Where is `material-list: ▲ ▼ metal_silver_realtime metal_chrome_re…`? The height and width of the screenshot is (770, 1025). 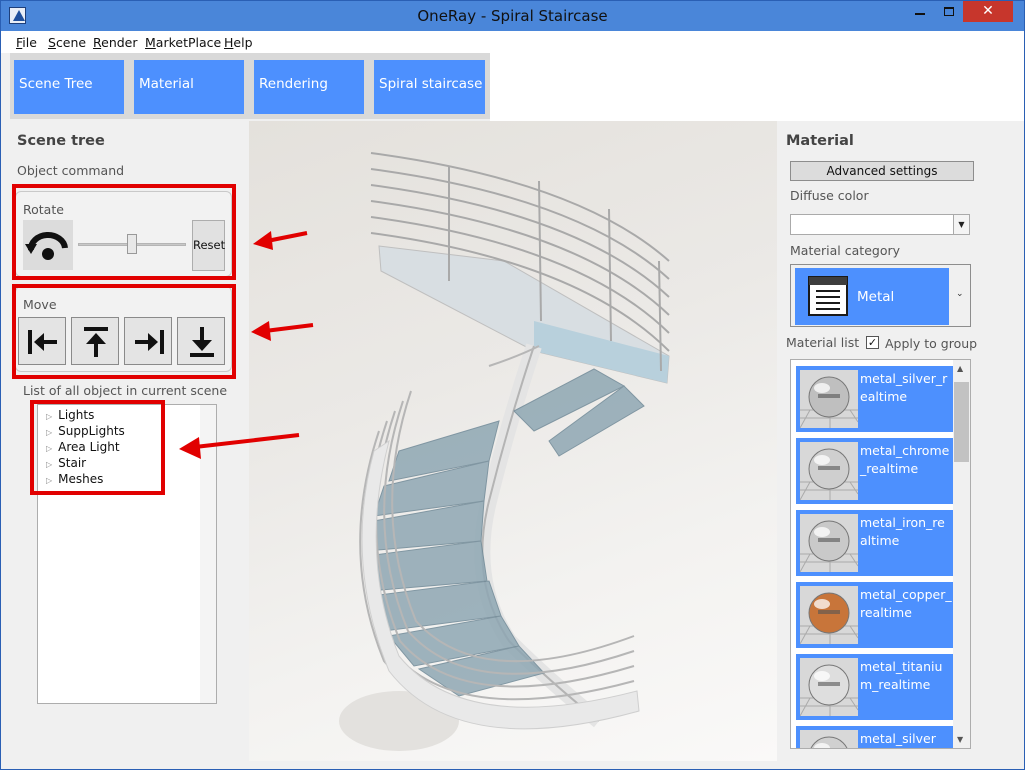 material-list: ▲ ▼ metal_silver_realtime metal_chrome_re… is located at coordinates (880, 554).